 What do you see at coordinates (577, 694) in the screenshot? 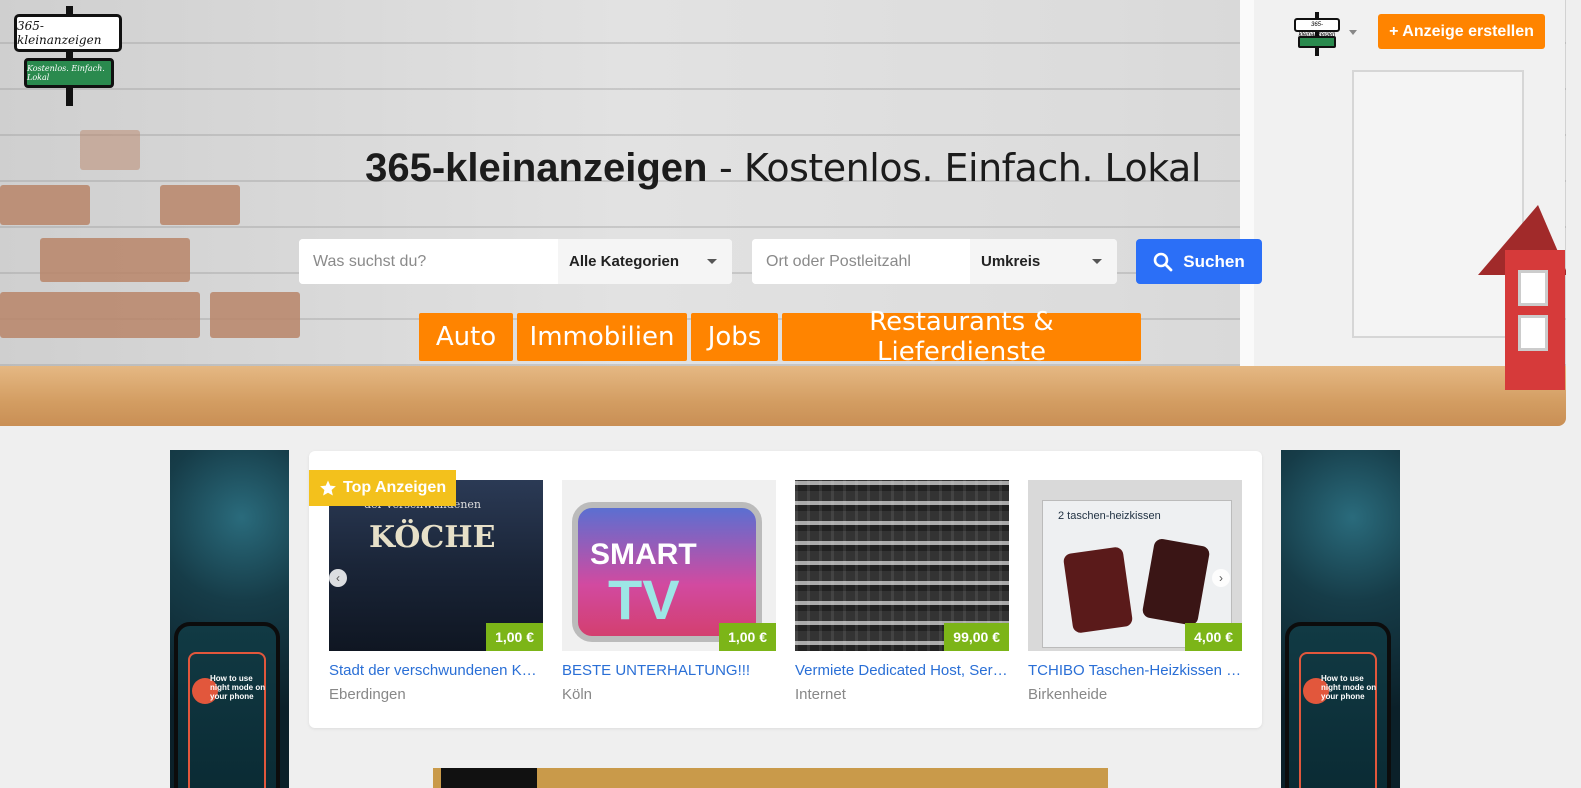
I see `ad-location: Köln` at bounding box center [577, 694].